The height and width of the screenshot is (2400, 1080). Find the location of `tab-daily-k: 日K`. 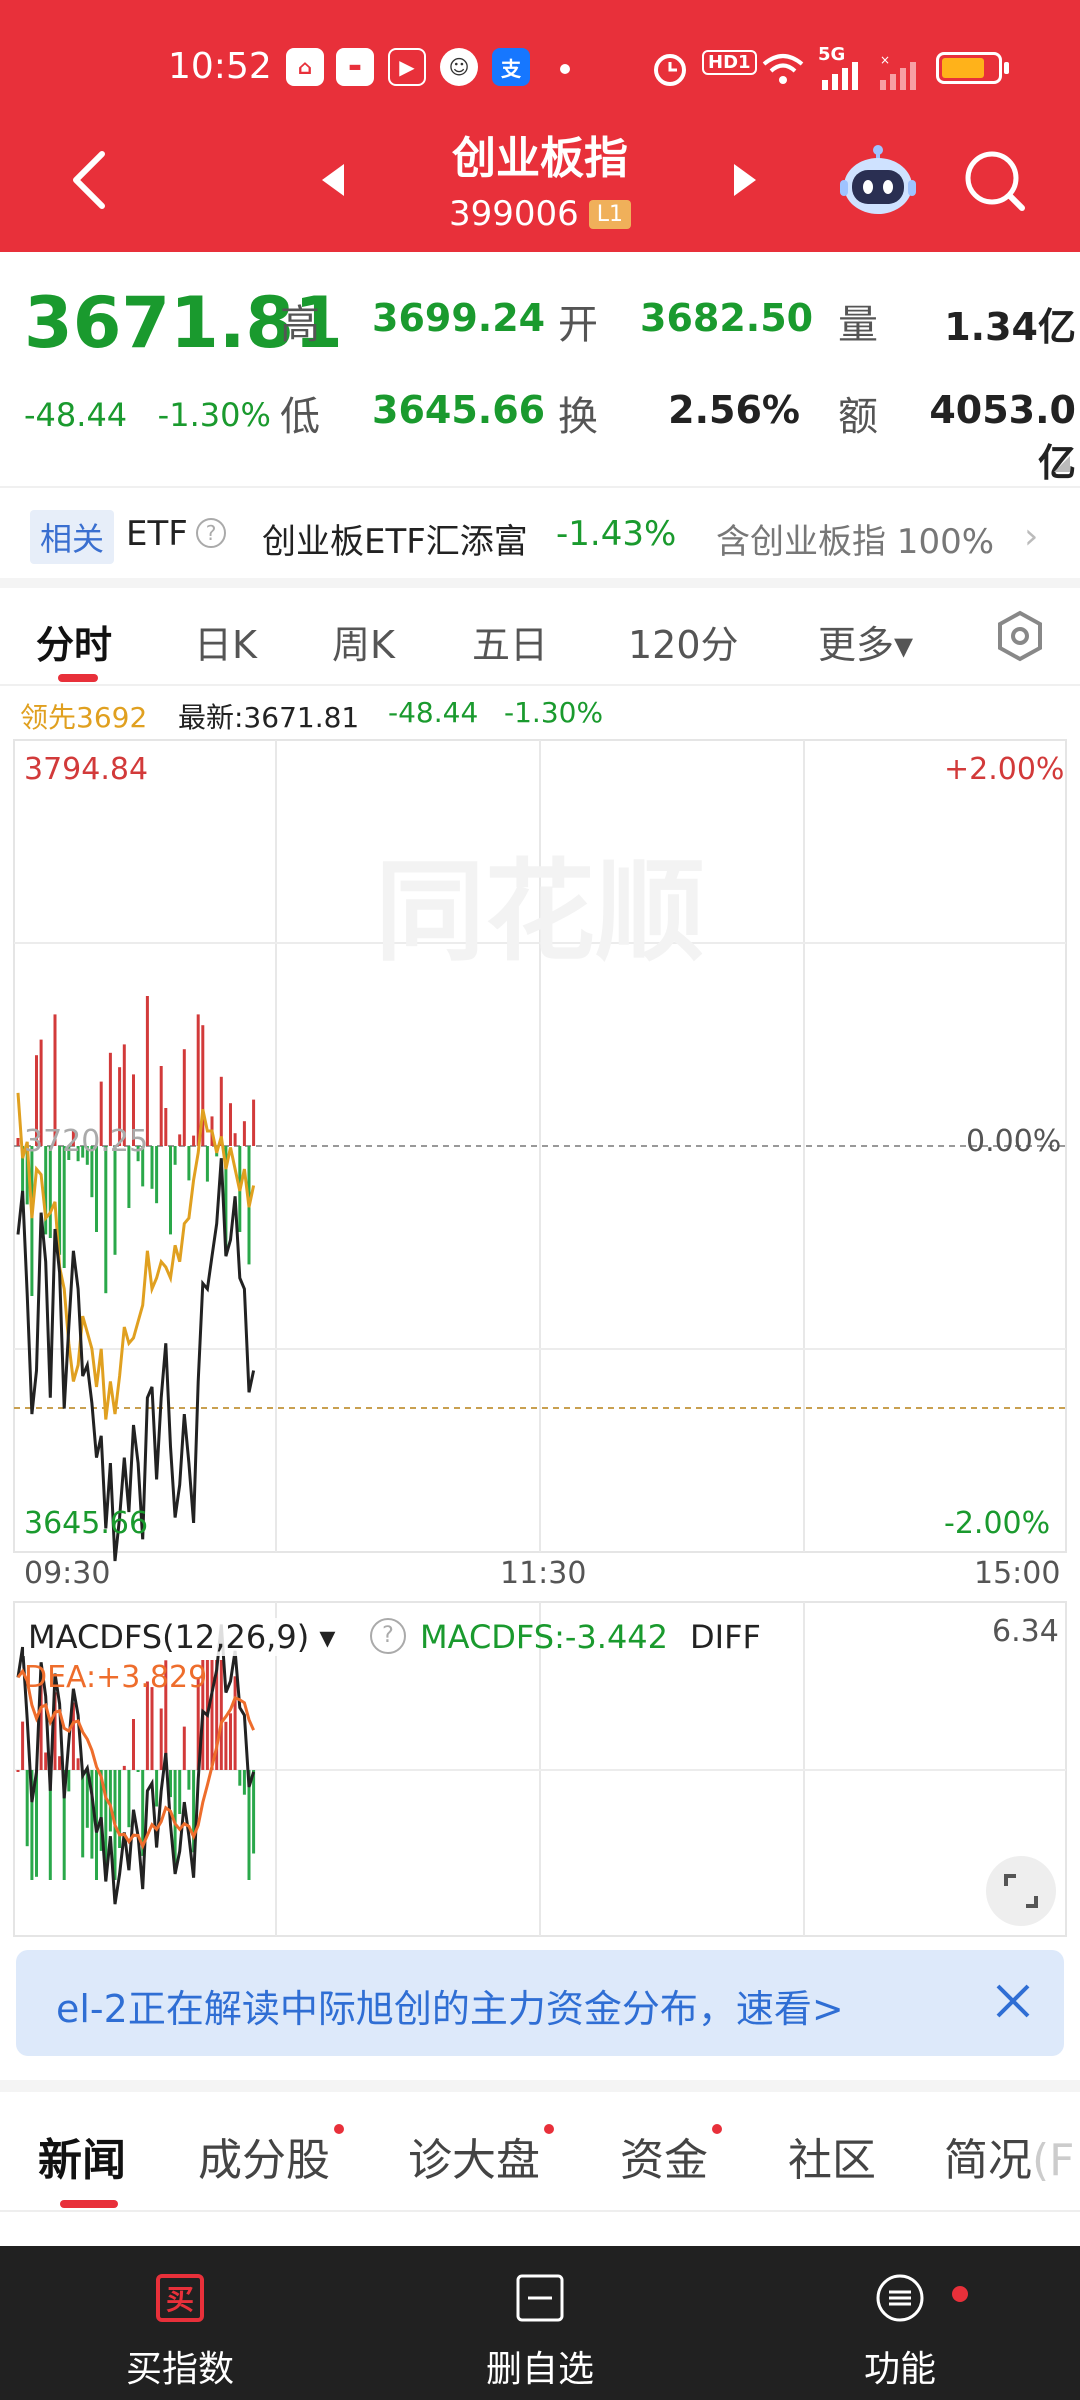

tab-daily-k: 日K is located at coordinates (225, 641).